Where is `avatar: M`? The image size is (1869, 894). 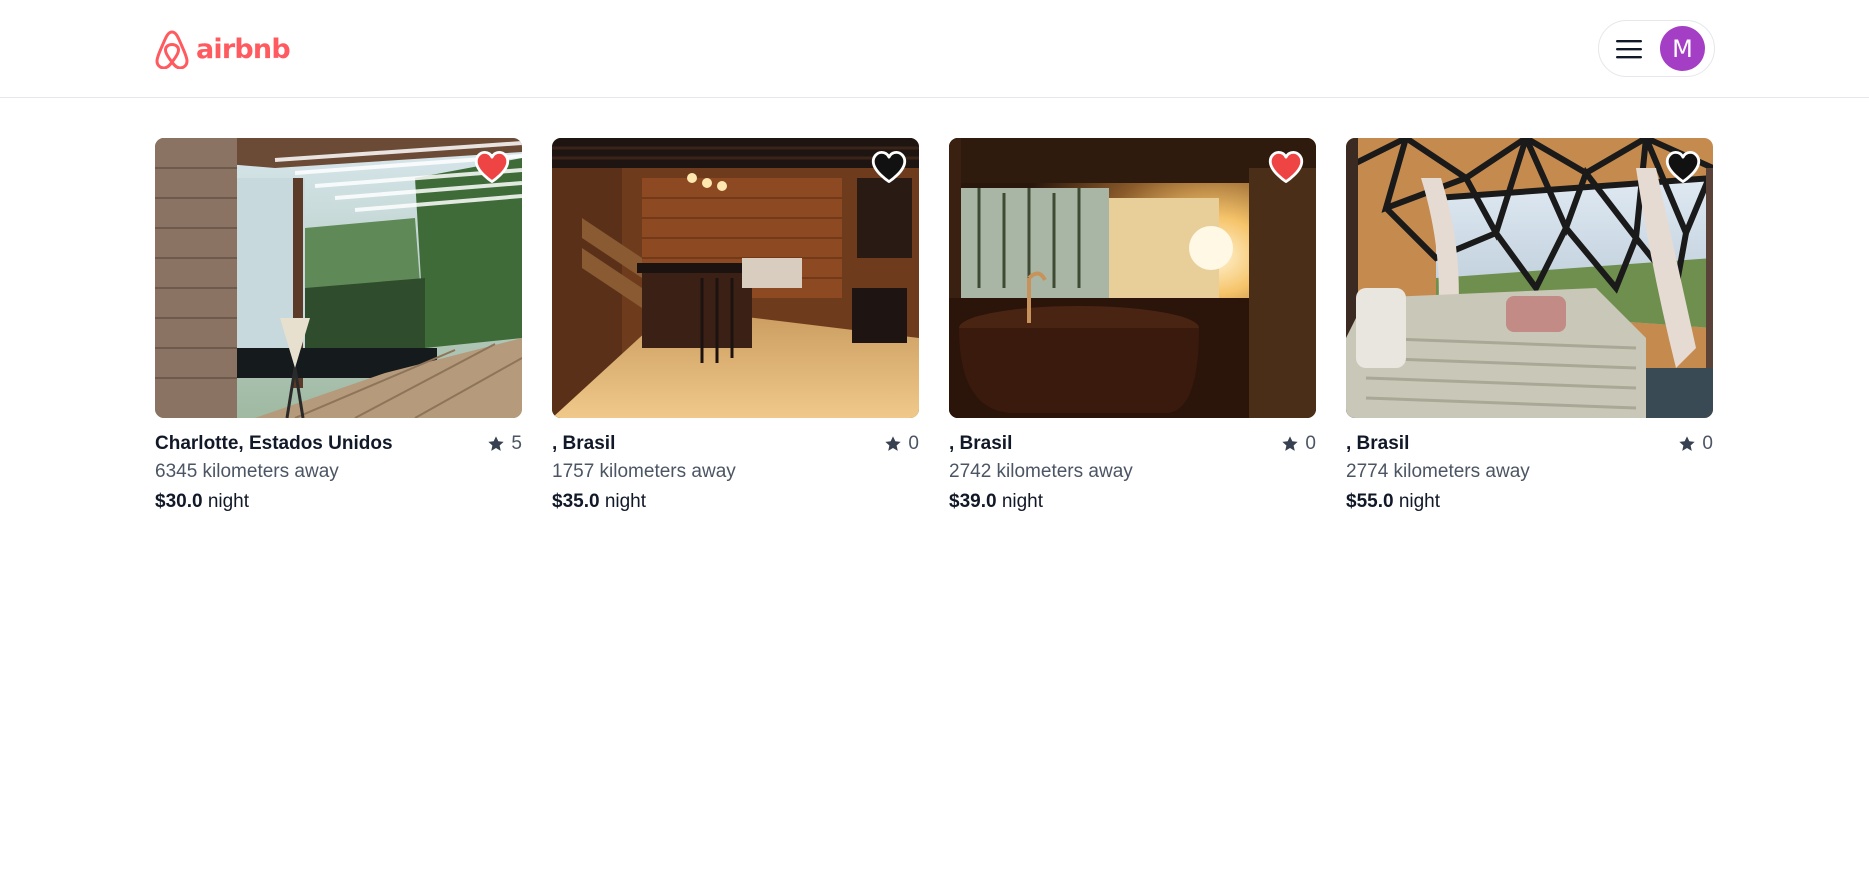 avatar: M is located at coordinates (1682, 48).